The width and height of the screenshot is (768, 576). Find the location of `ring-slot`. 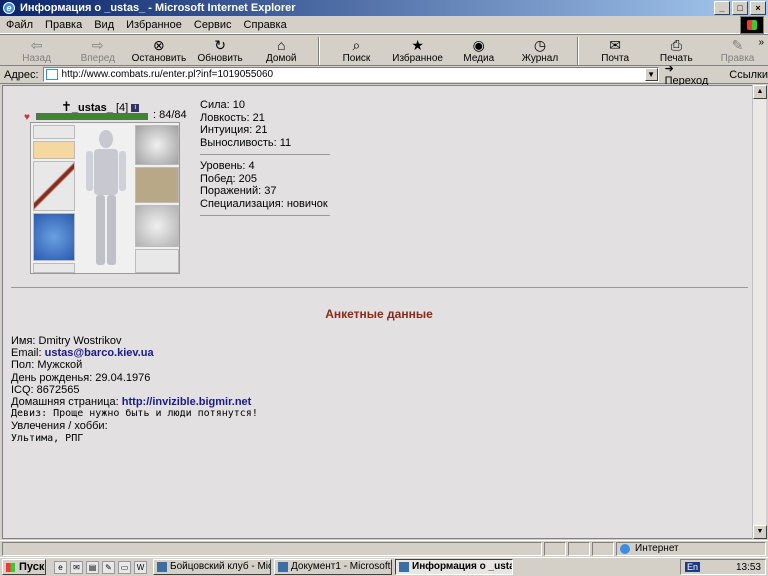

ring-slot is located at coordinates (54, 132).